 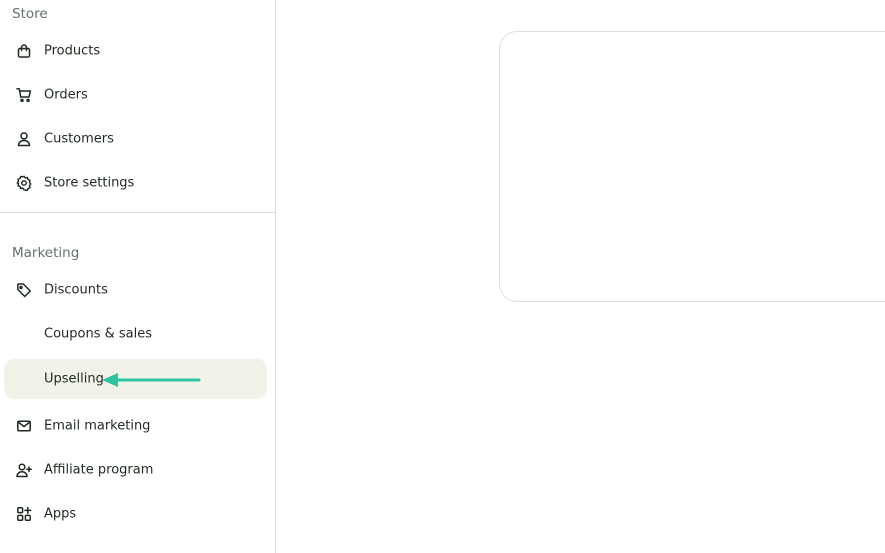 I want to click on sidebar-item-email-marketing: Email marketing, so click(x=135, y=426).